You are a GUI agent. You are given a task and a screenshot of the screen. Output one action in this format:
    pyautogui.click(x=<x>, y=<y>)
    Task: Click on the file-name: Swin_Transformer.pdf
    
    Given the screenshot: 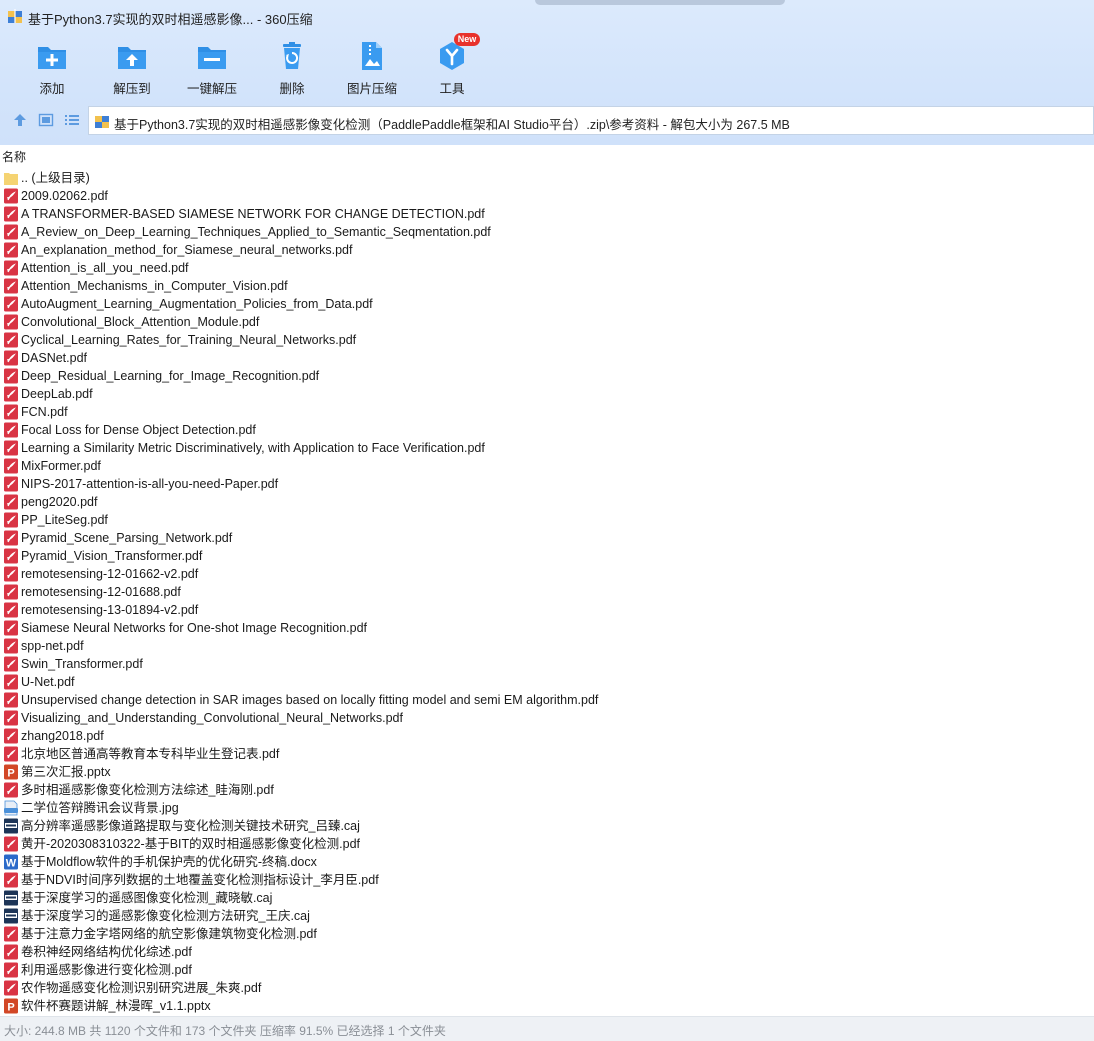 What is the action you would take?
    pyautogui.click(x=82, y=664)
    